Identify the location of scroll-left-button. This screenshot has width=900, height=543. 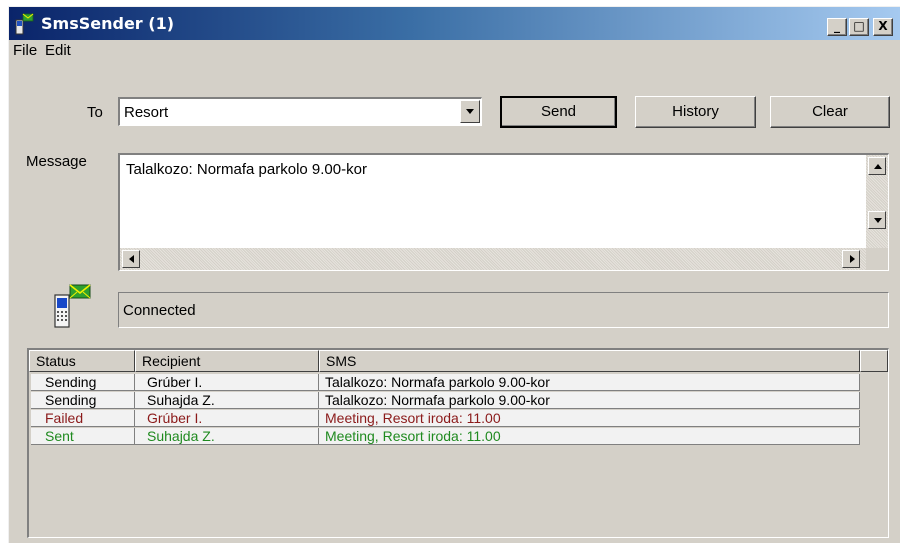
(131, 259).